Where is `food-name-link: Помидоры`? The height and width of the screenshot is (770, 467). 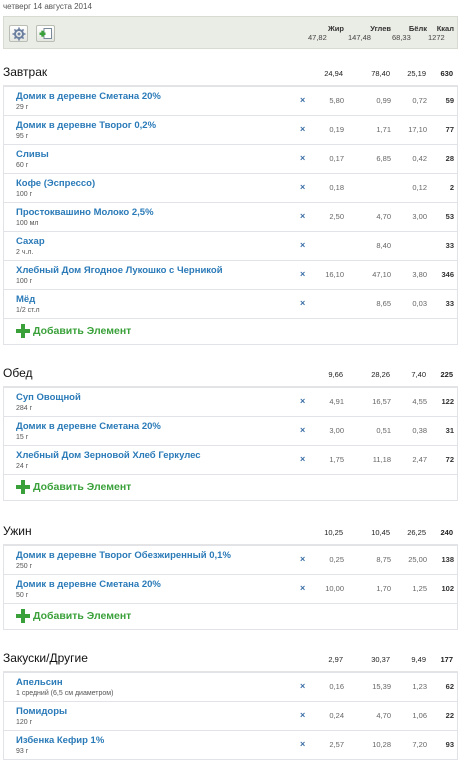
food-name-link: Помидоры is located at coordinates (41, 711).